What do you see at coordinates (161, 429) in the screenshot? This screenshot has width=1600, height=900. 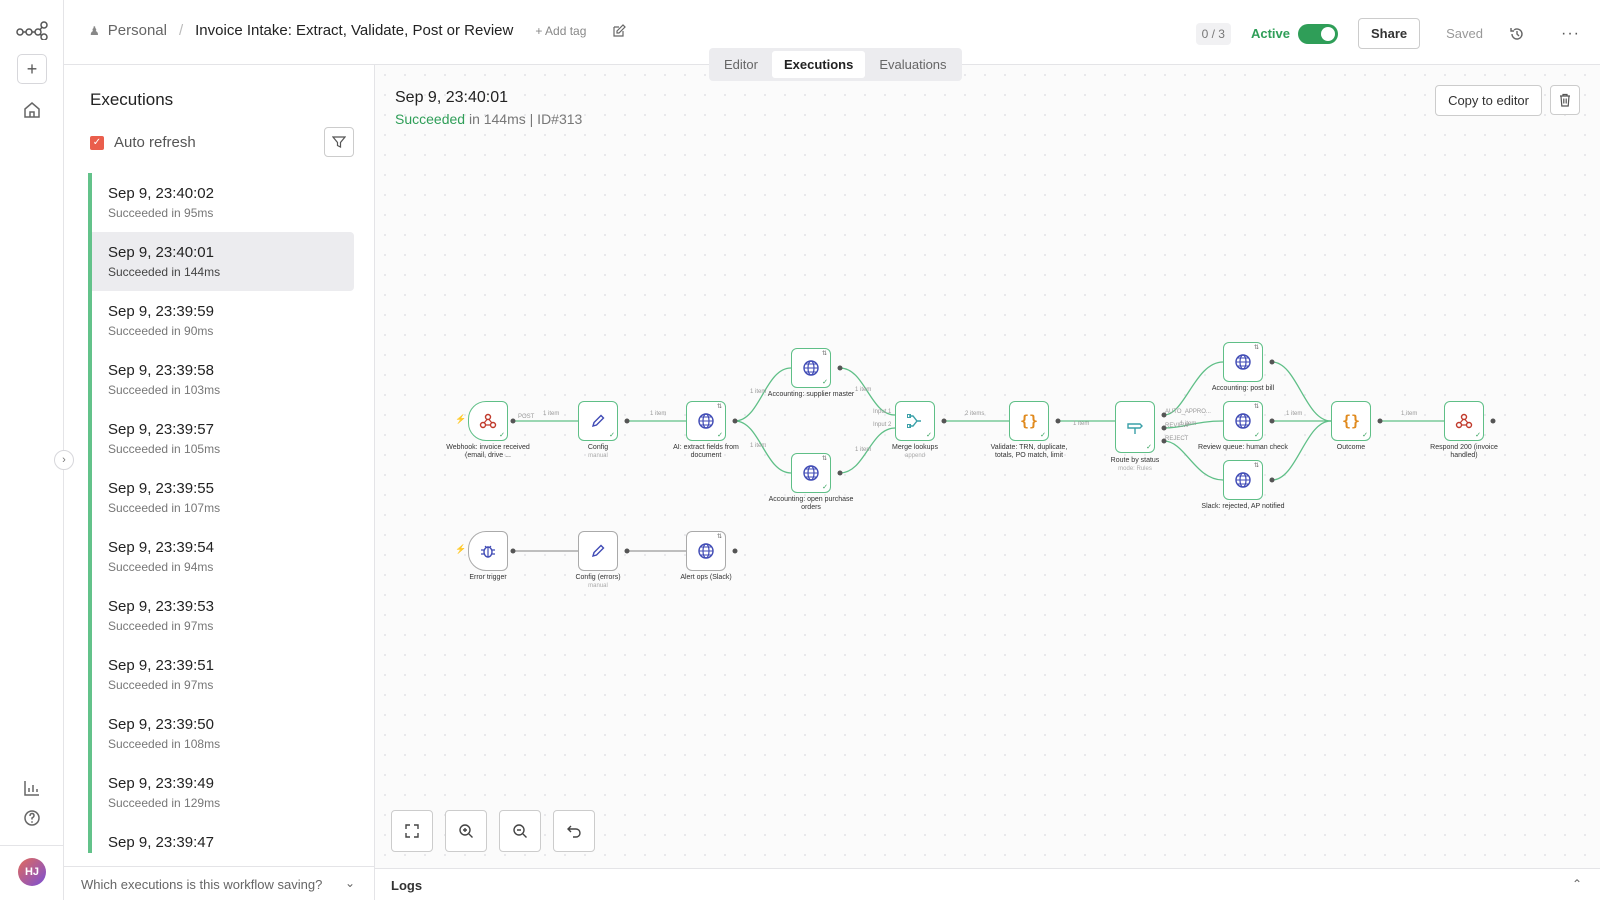 I see `execution-time: Sep 9, 23:39:57` at bounding box center [161, 429].